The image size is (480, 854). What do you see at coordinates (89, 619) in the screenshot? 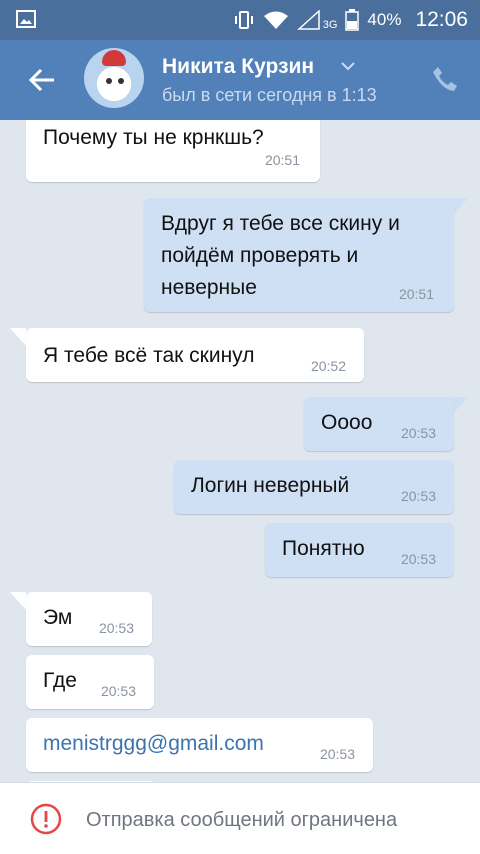
I see `message-incoming: Эм 20:53` at bounding box center [89, 619].